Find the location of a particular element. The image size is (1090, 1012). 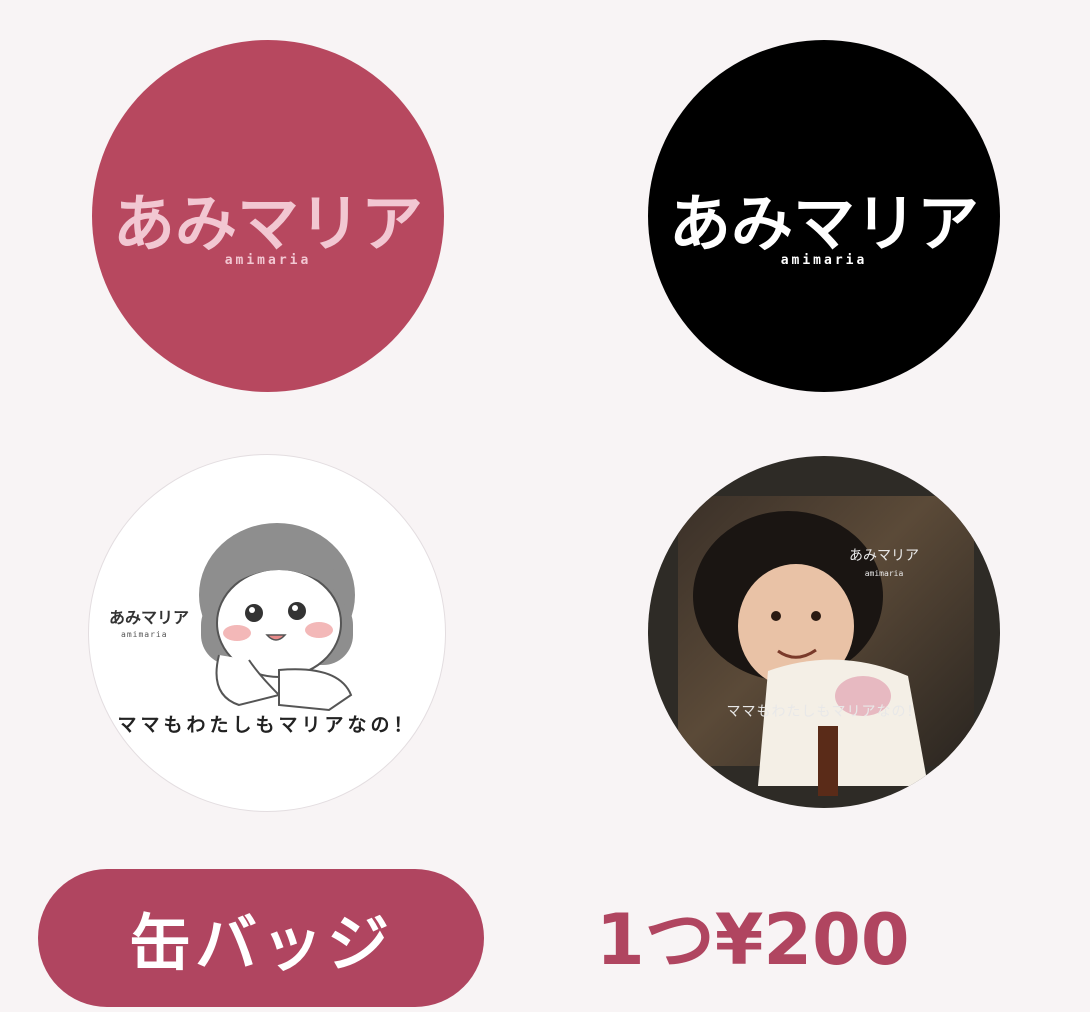

photo-badge: あみマリア amimaria ママもわたしもマリアなの！ is located at coordinates (824, 632).